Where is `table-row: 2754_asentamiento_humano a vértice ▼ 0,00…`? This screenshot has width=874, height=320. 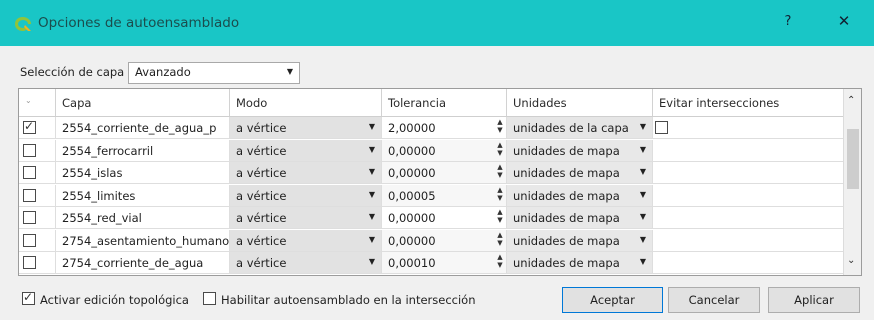
table-row: 2754_asentamiento_humano a vértice ▼ 0,00… is located at coordinates (432, 241).